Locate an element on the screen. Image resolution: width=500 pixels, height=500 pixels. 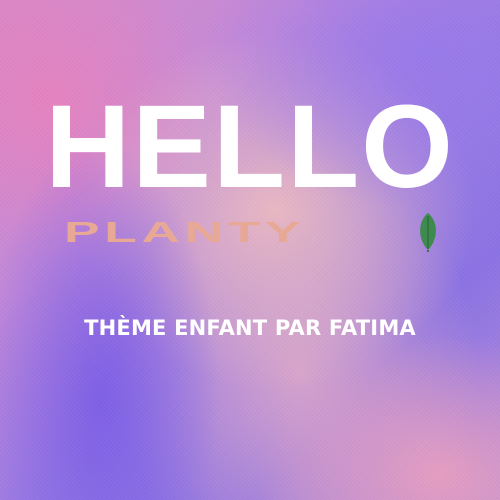
brand-name: PLANTY is located at coordinates (185, 232).